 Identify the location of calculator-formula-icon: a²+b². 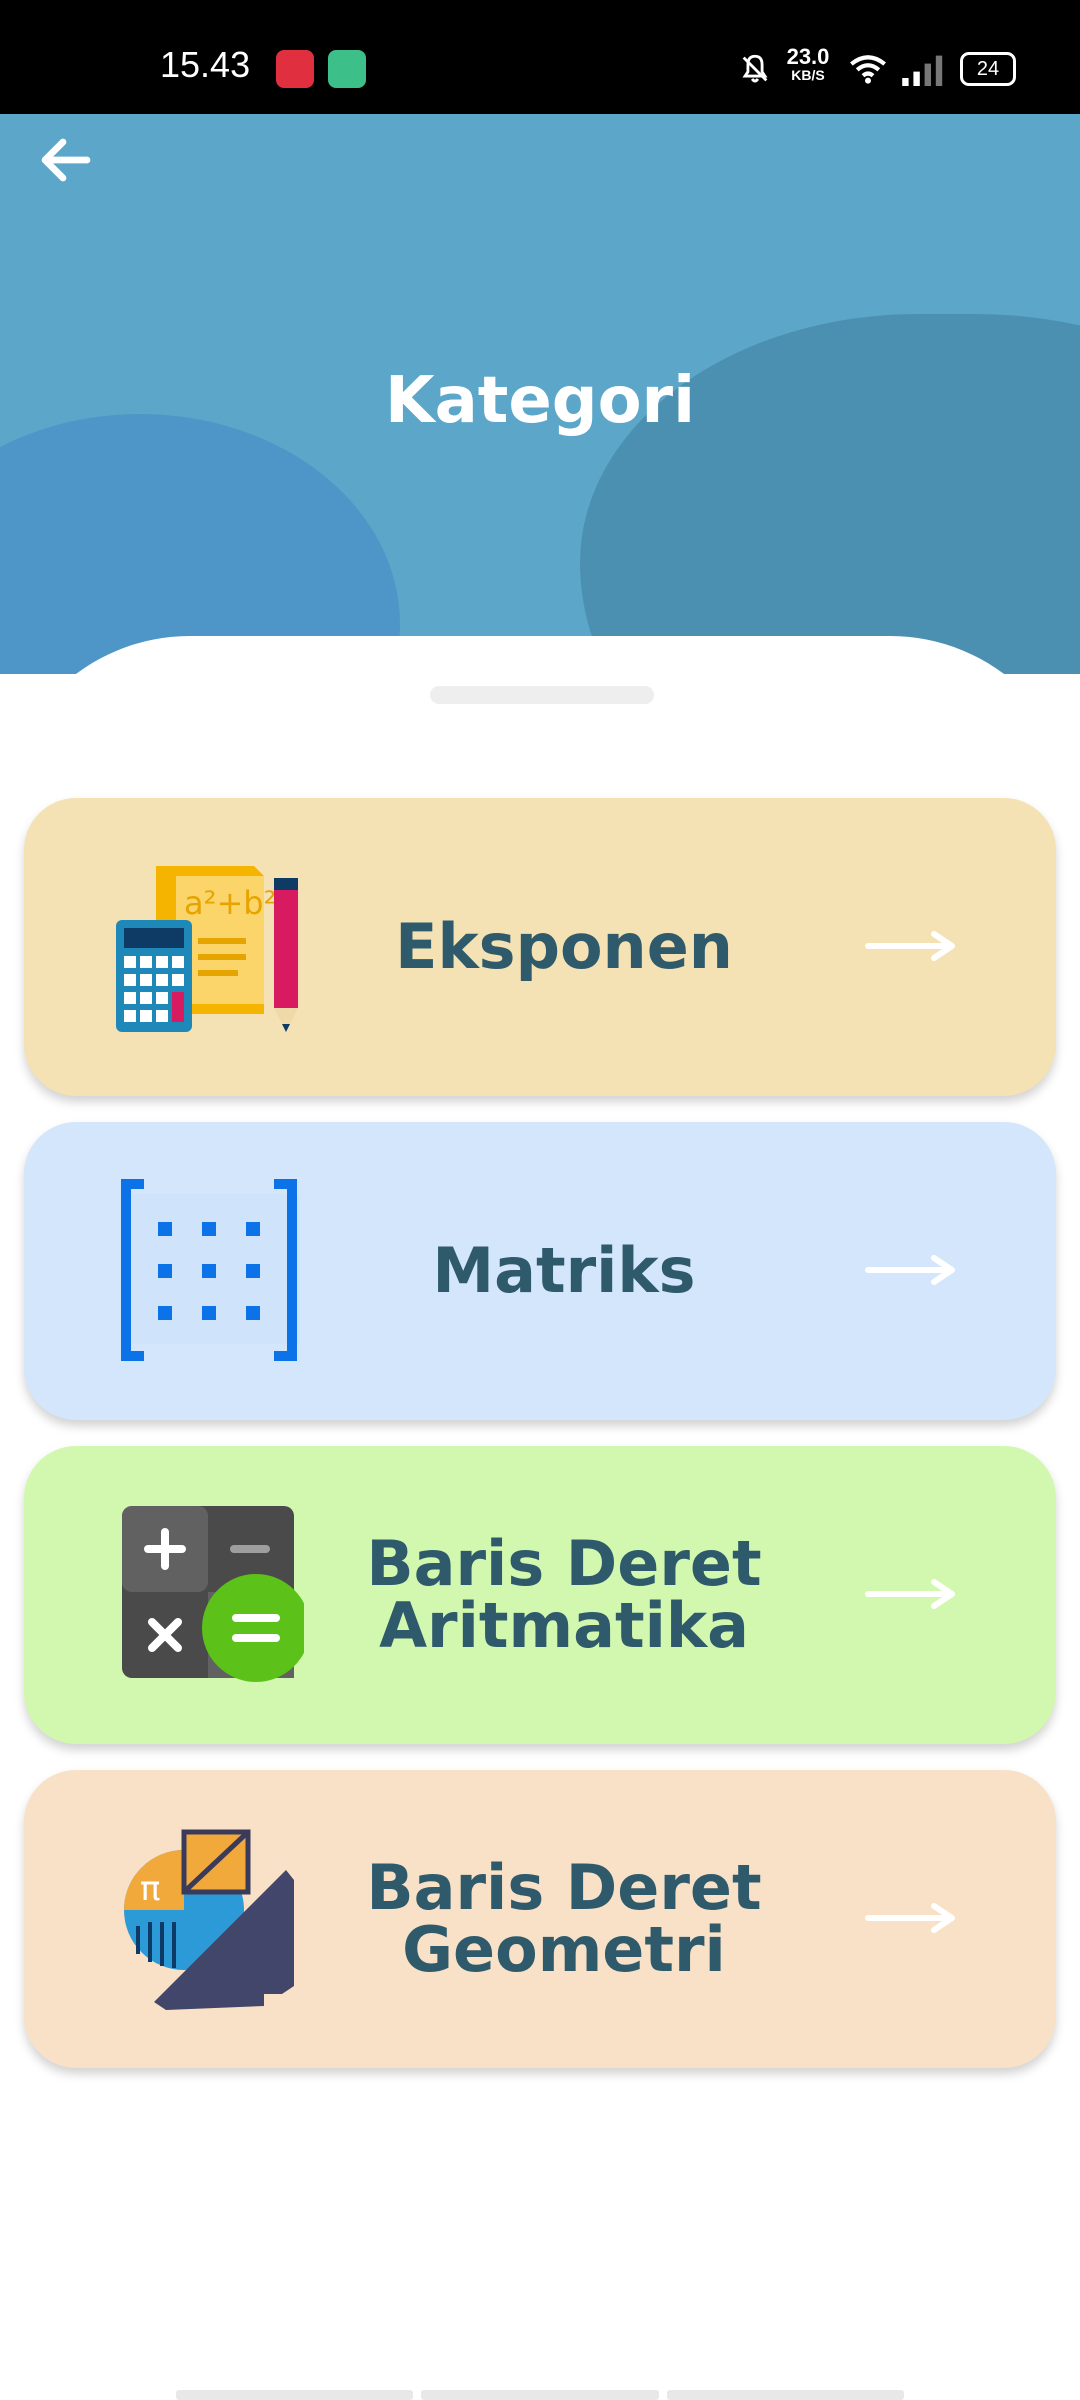
(207, 949).